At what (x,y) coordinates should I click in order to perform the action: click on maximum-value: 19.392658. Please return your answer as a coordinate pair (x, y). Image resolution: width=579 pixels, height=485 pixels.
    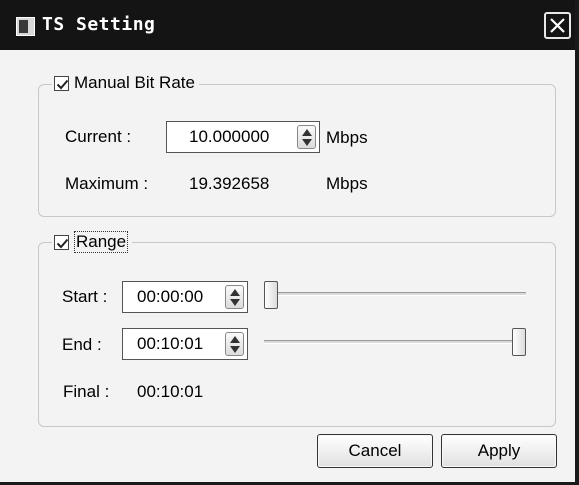
    Looking at the image, I should click on (229, 183).